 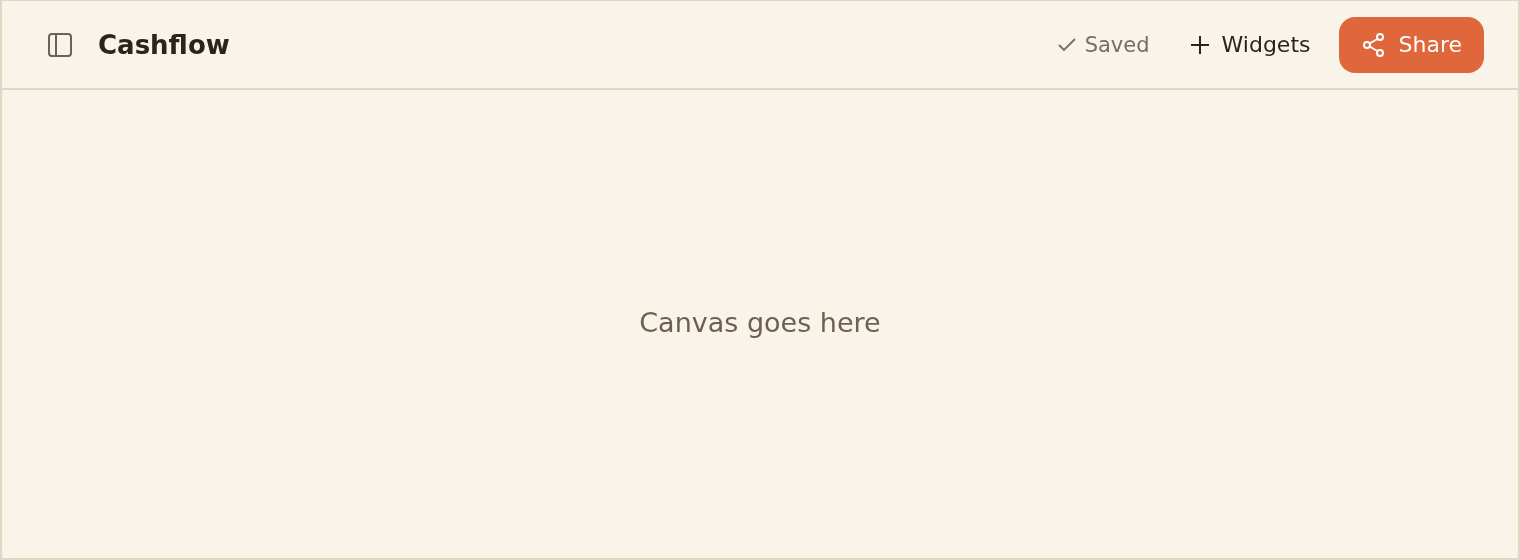 I want to click on page-title: Cashflow, so click(x=164, y=44).